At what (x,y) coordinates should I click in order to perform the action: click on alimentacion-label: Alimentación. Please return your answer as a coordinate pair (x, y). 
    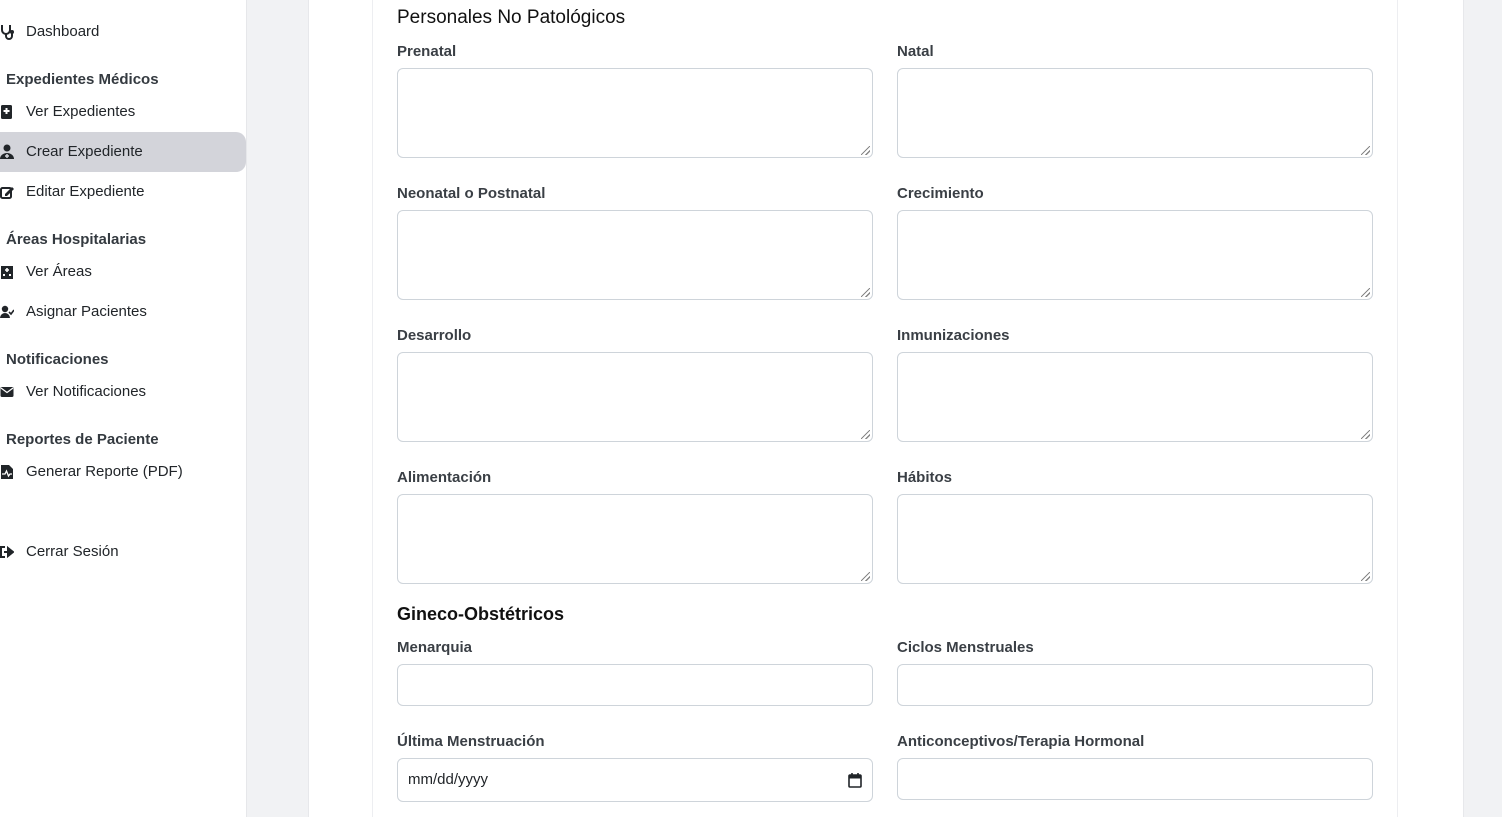
    Looking at the image, I should click on (444, 477).